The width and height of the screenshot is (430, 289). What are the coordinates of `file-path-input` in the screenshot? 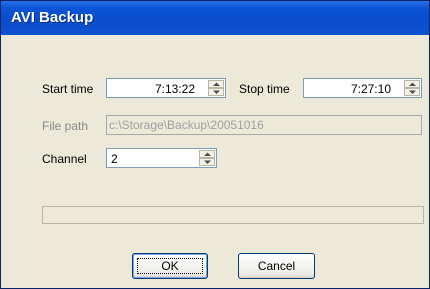 It's located at (263, 125).